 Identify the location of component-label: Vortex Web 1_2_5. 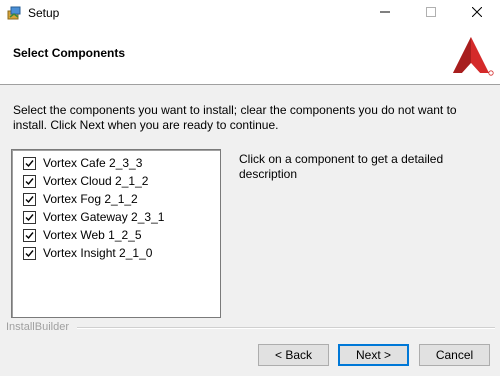
(92, 235).